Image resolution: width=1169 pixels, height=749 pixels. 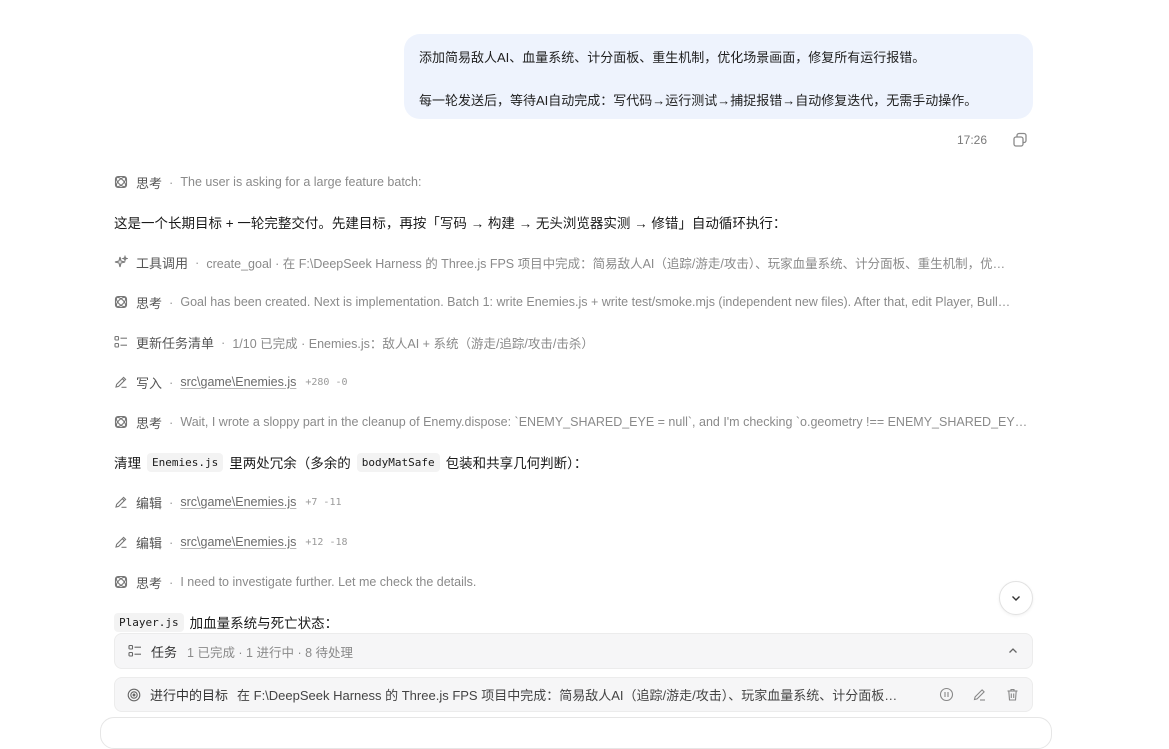 I want to click on paragraph-text: 里两处冗余（多余的, so click(x=290, y=463).